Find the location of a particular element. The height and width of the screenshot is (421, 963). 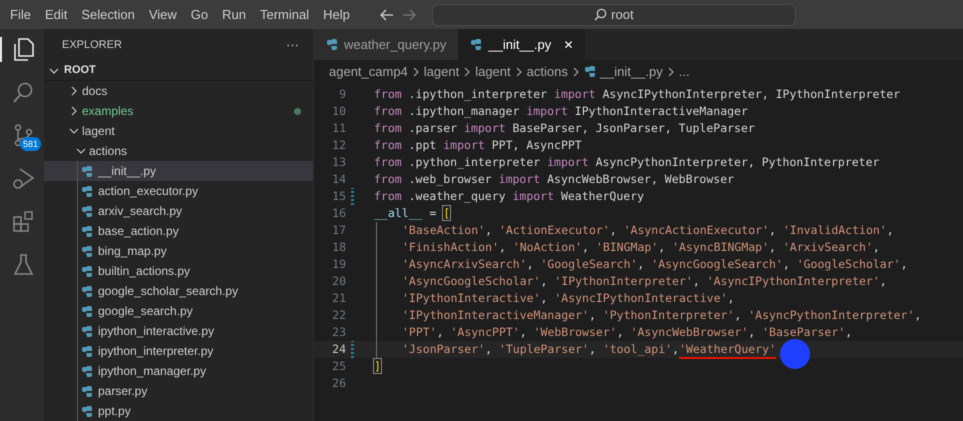

back-icon is located at coordinates (387, 14).